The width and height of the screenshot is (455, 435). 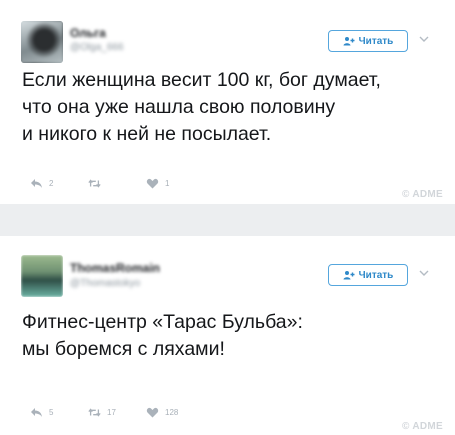 I want to click on like-action: 1, so click(x=157, y=183).